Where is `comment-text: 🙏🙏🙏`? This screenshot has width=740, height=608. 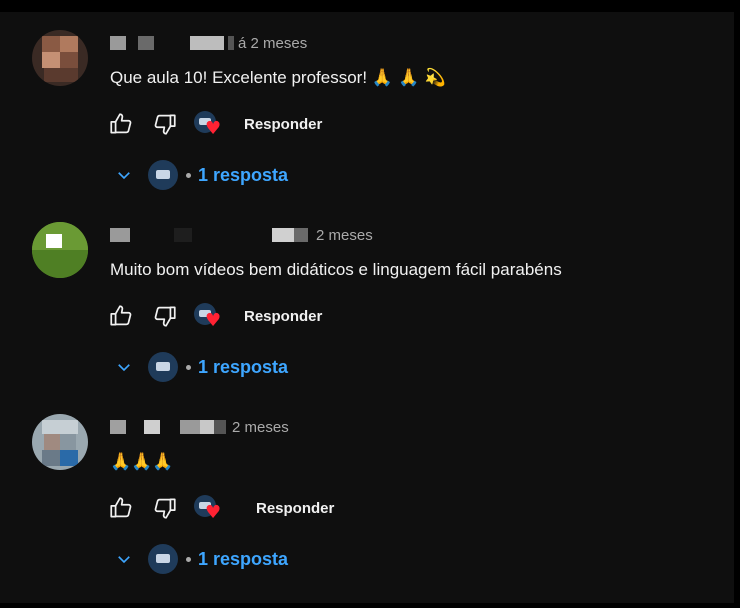 comment-text: 🙏🙏🙏 is located at coordinates (142, 462).